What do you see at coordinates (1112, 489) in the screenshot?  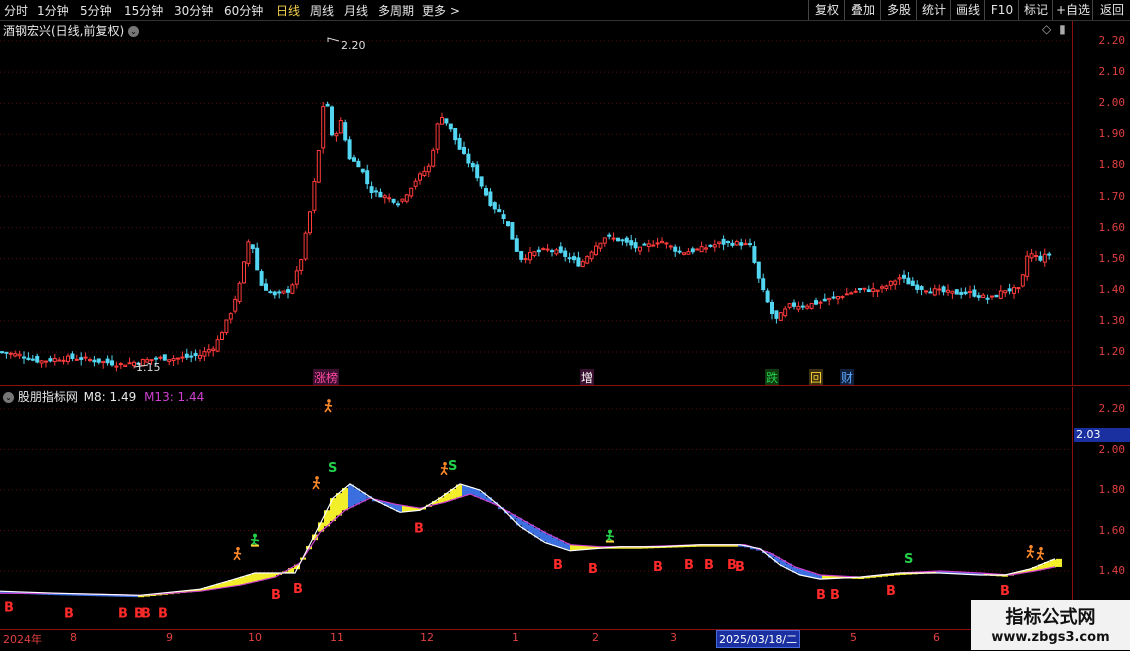 I see `indicator-tick-label: 1.80` at bounding box center [1112, 489].